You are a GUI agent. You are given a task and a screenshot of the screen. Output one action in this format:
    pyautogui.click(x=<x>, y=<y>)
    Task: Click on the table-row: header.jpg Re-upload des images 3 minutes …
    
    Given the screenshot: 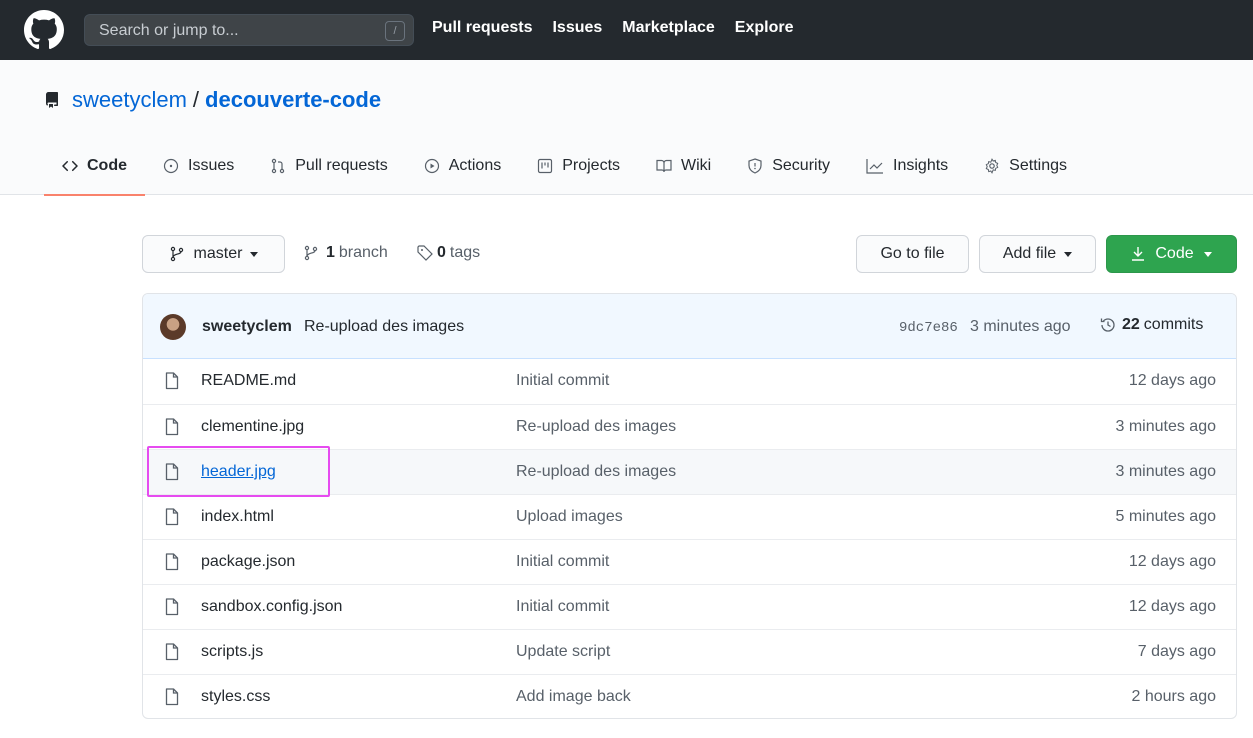 What is the action you would take?
    pyautogui.click(x=689, y=471)
    